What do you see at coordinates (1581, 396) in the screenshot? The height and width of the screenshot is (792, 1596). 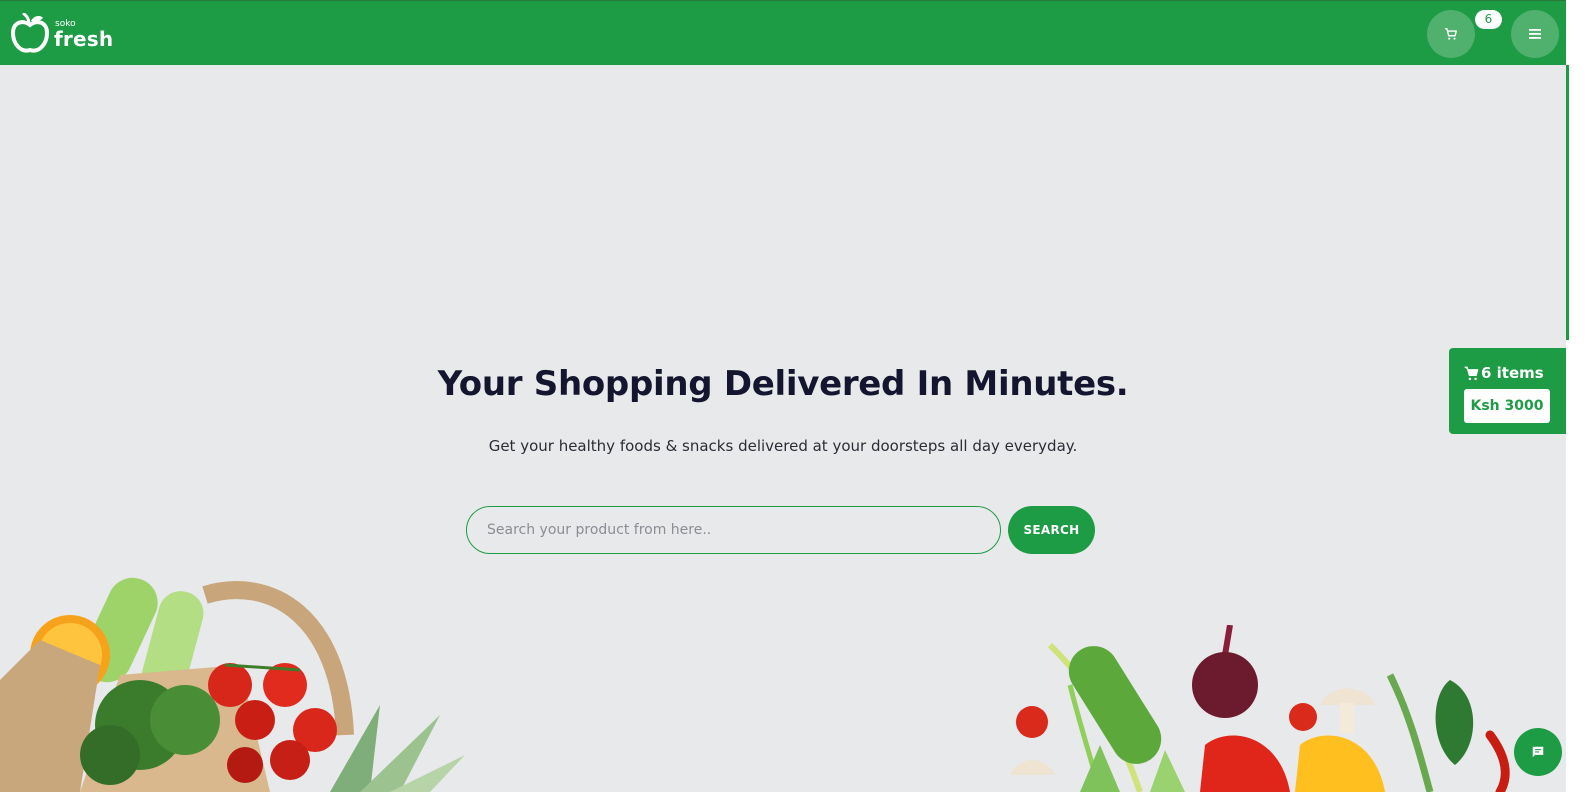 I see `page-scrollbar` at bounding box center [1581, 396].